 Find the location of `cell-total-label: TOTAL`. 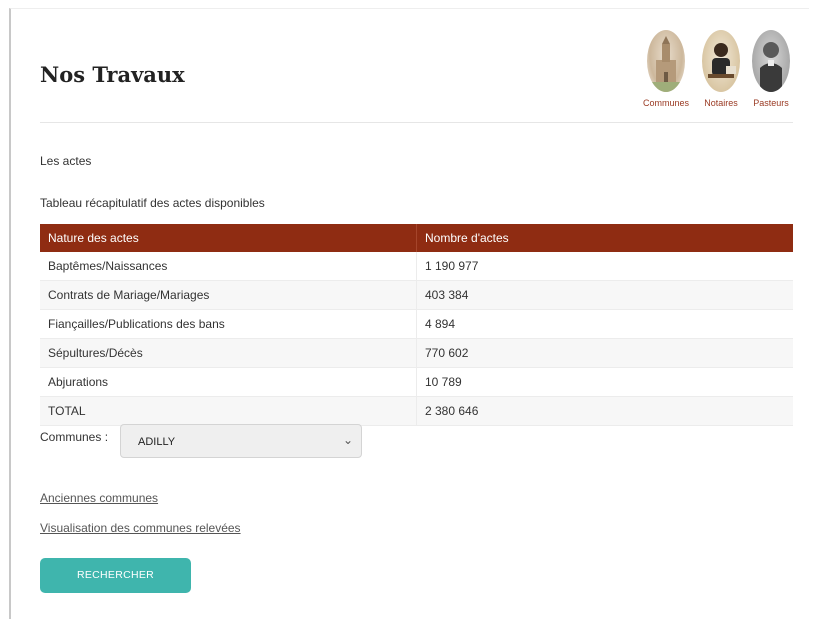

cell-total-label: TOTAL is located at coordinates (228, 411).